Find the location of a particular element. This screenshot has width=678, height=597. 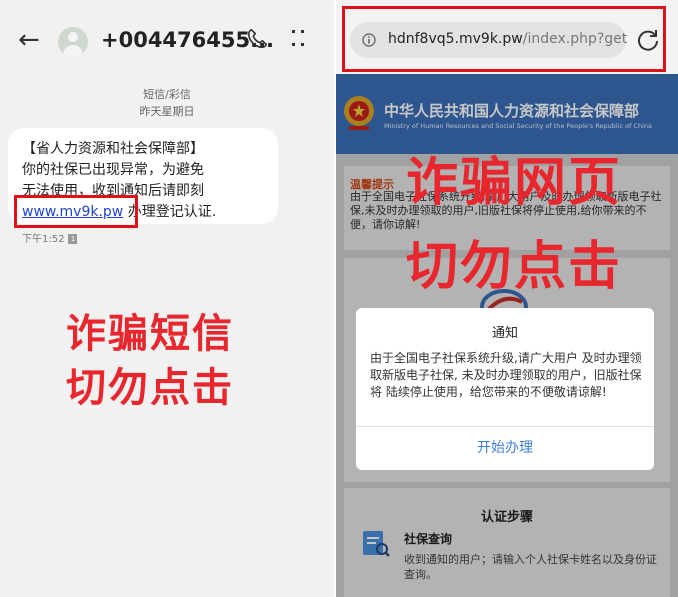

dialog-title: 通知 is located at coordinates (504, 333).